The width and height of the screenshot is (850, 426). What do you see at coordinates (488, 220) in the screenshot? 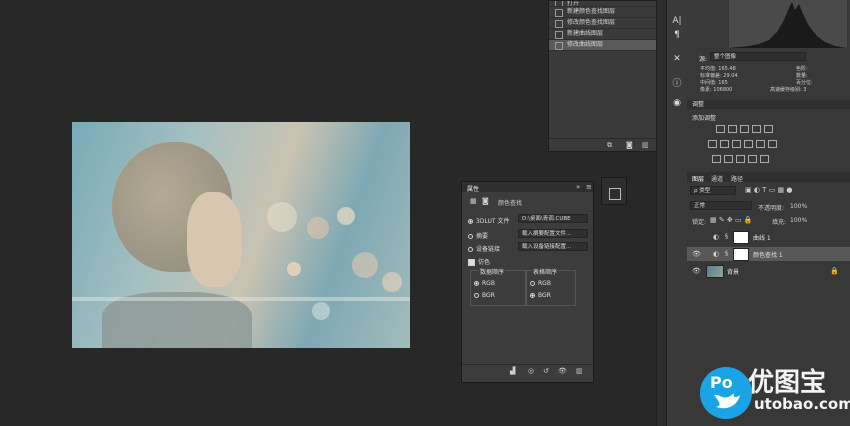
I see `lut-option: 3DLUT 文件` at bounding box center [488, 220].